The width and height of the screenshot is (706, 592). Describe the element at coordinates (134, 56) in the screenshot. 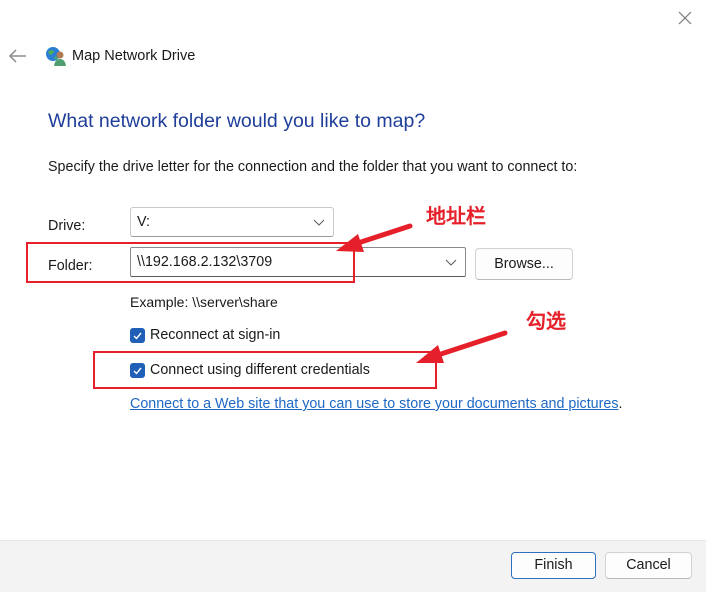

I see `window-title: Map Network Drive` at that location.